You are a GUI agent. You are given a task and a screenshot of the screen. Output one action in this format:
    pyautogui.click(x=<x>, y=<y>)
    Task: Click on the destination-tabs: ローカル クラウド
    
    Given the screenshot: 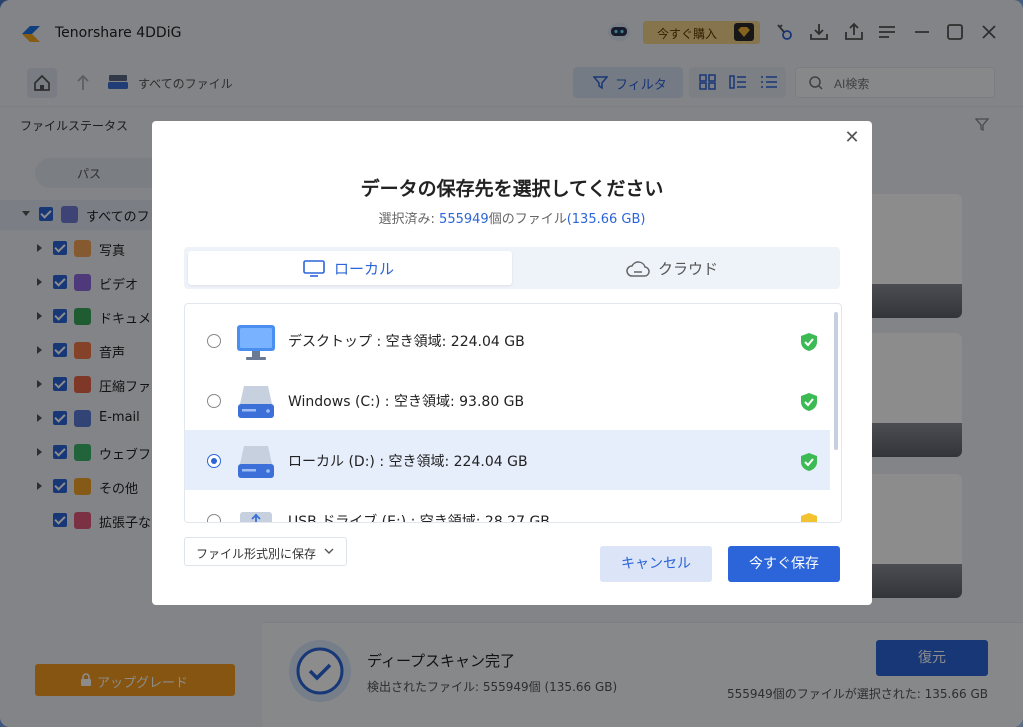 What is the action you would take?
    pyautogui.click(x=512, y=268)
    